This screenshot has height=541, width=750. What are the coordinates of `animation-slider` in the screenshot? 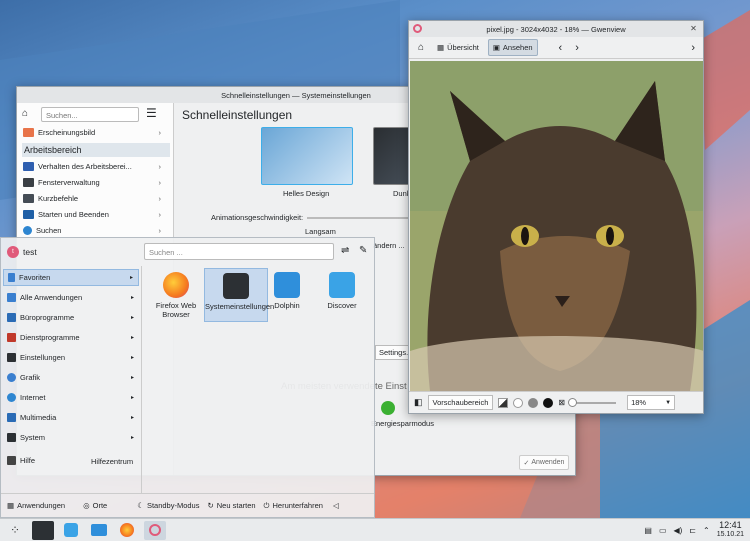 It's located at (362, 218).